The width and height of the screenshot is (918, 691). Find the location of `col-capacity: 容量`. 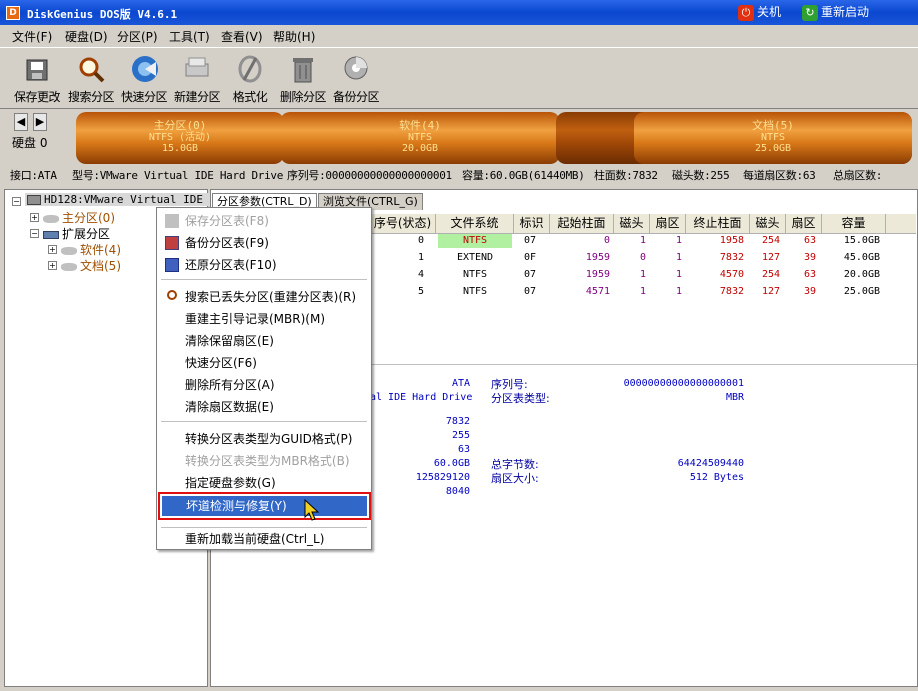

col-capacity: 容量 is located at coordinates (854, 224).